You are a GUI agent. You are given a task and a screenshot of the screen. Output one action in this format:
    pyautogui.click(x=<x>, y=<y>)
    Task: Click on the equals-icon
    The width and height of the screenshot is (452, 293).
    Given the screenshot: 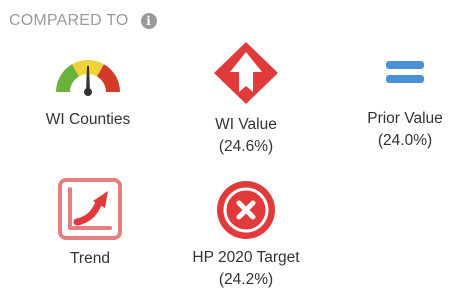 What is the action you would take?
    pyautogui.click(x=405, y=72)
    